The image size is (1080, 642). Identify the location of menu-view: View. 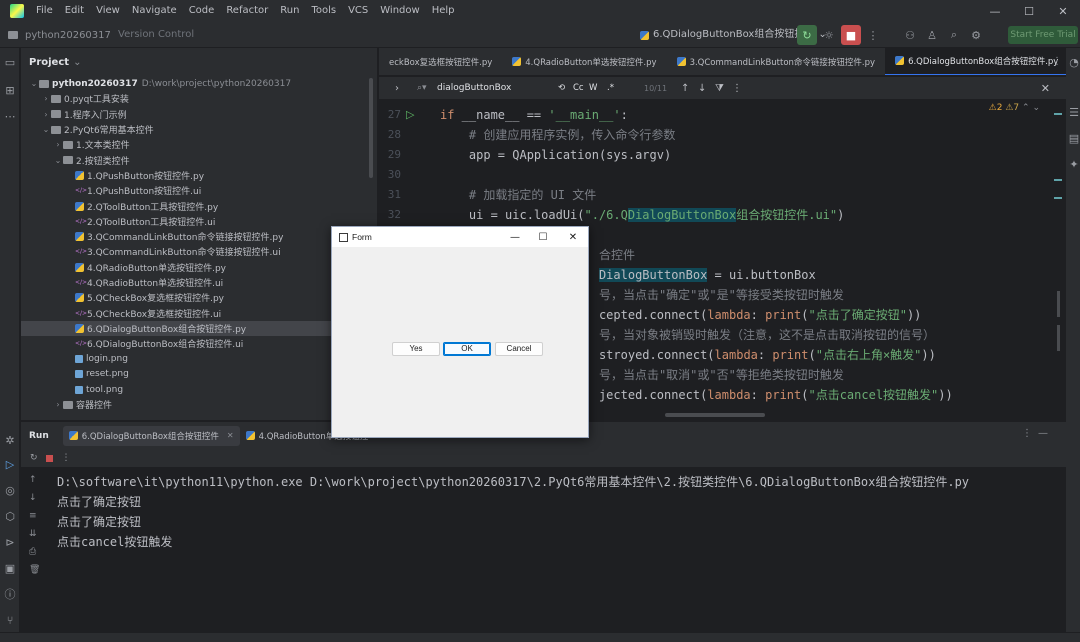
(108, 11).